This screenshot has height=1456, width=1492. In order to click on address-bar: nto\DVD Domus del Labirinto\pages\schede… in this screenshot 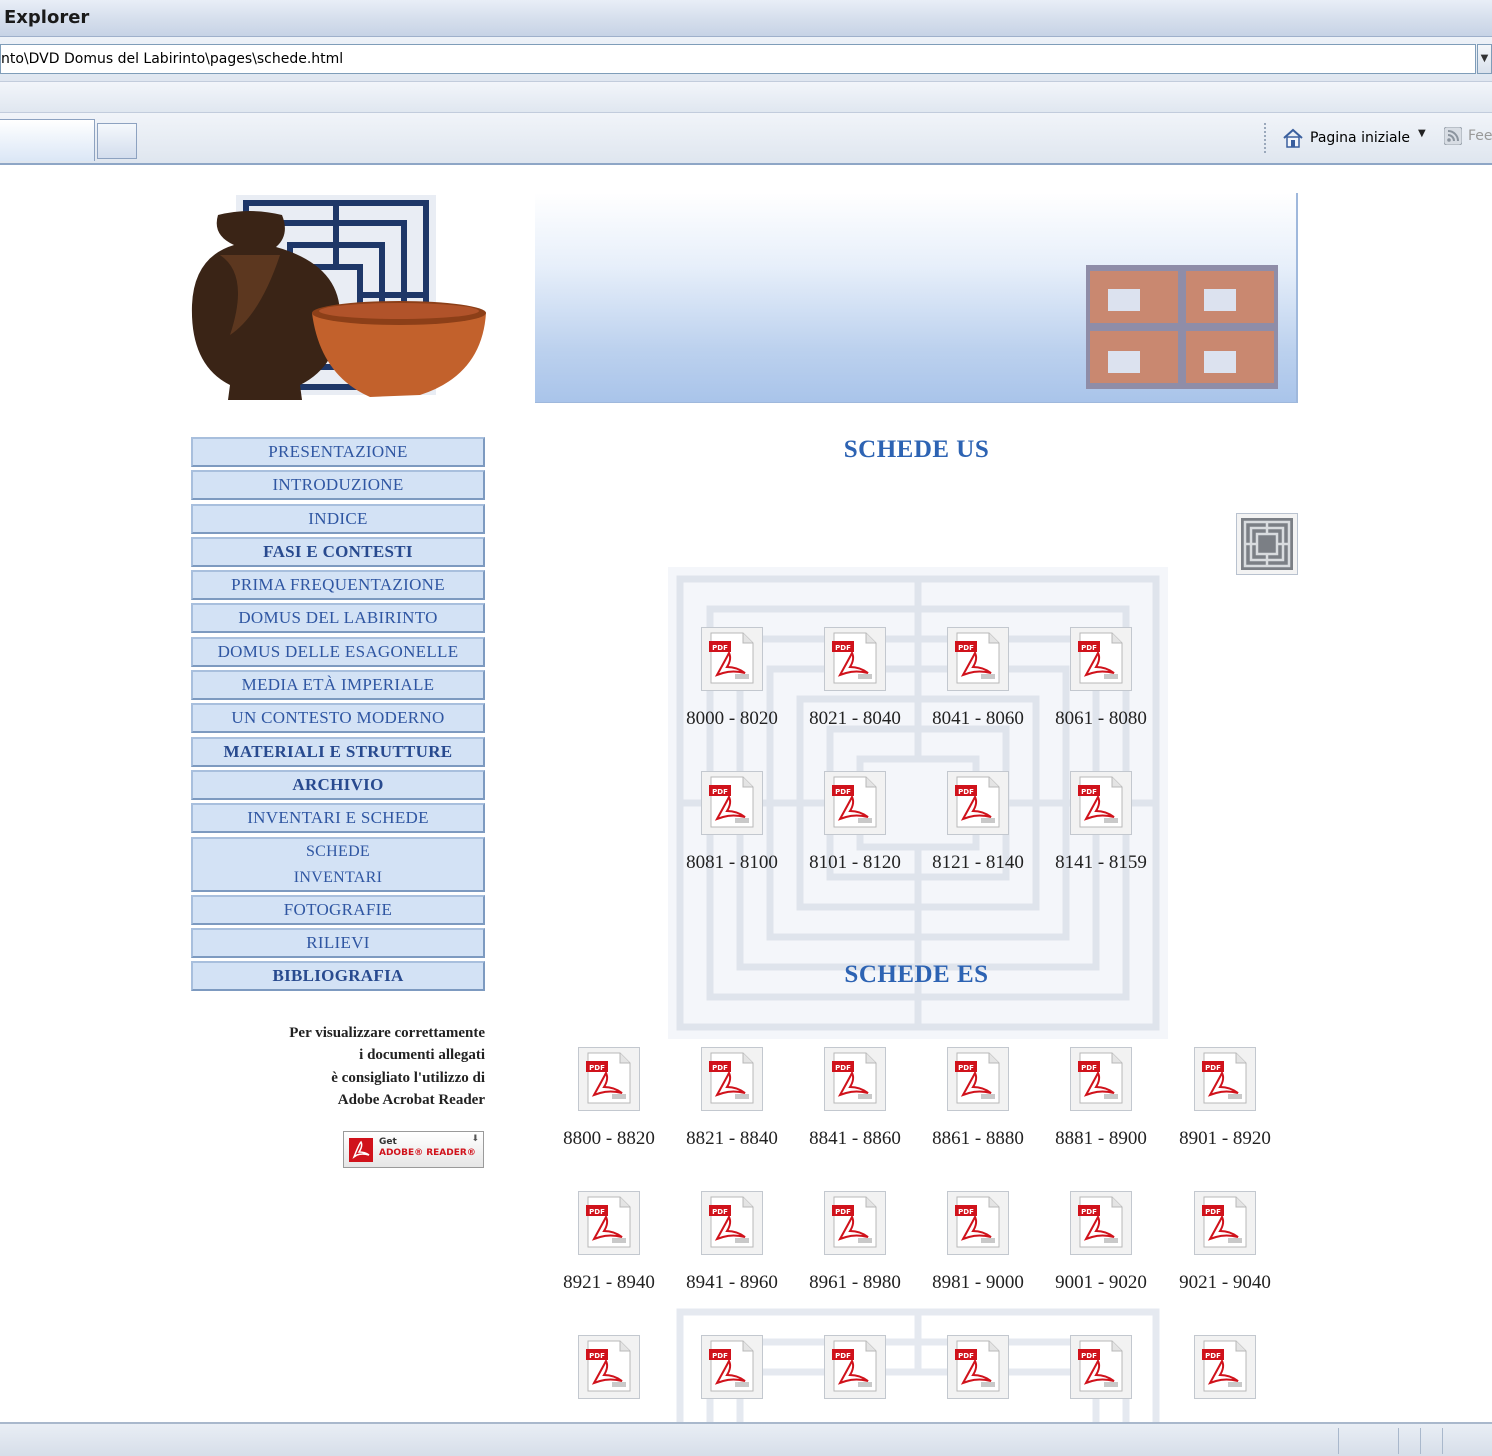, I will do `click(738, 59)`.